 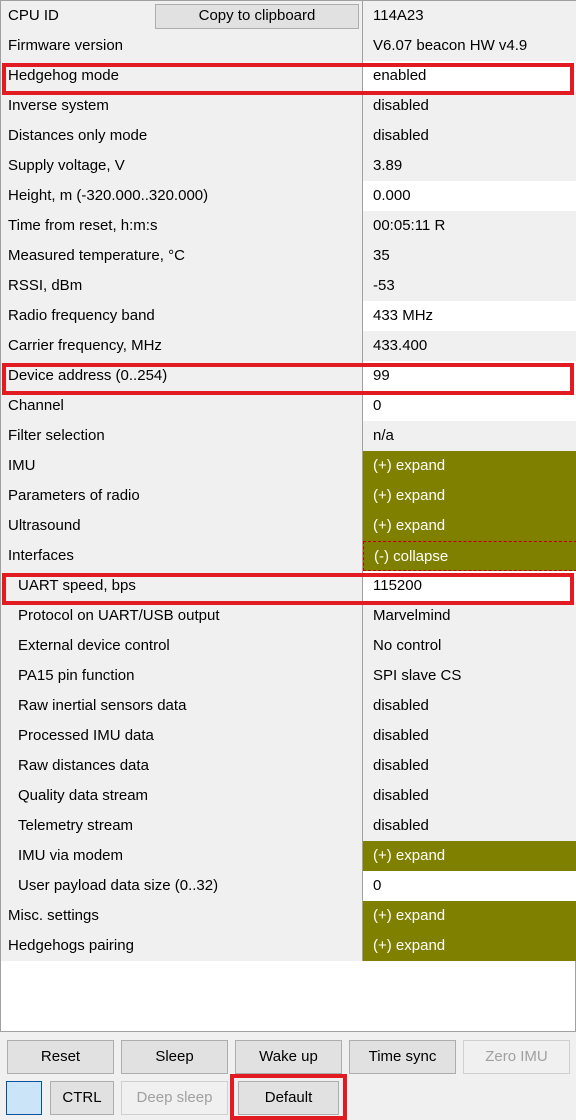 I want to click on expand-toggle: (-) collapse, so click(x=469, y=556).